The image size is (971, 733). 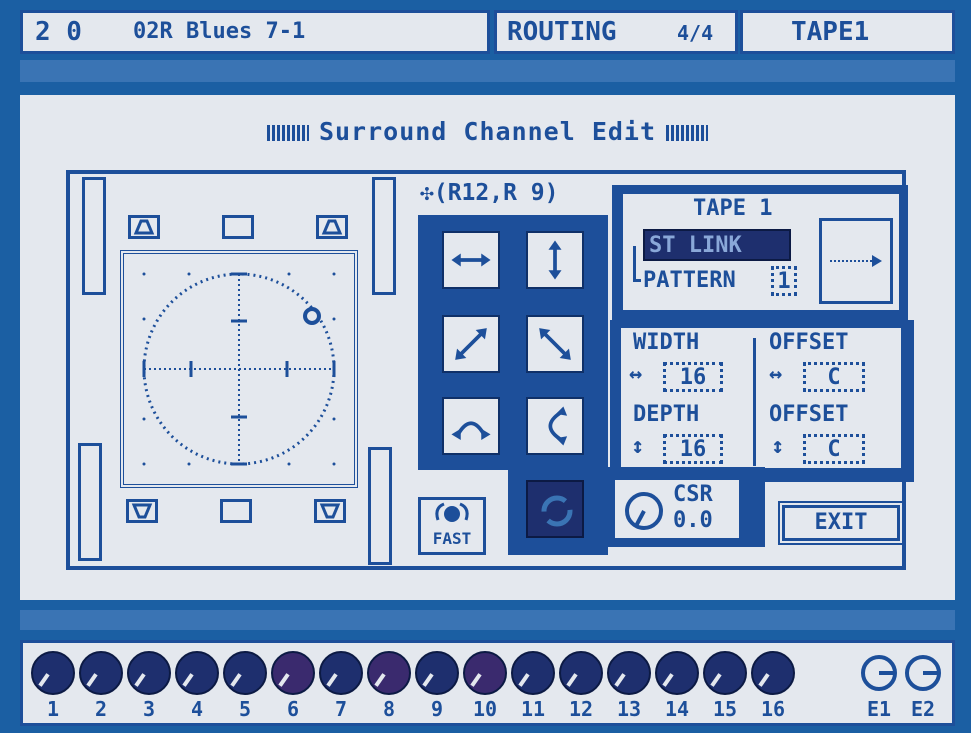 I want to click on speaker-front-left-icon, so click(x=144, y=227).